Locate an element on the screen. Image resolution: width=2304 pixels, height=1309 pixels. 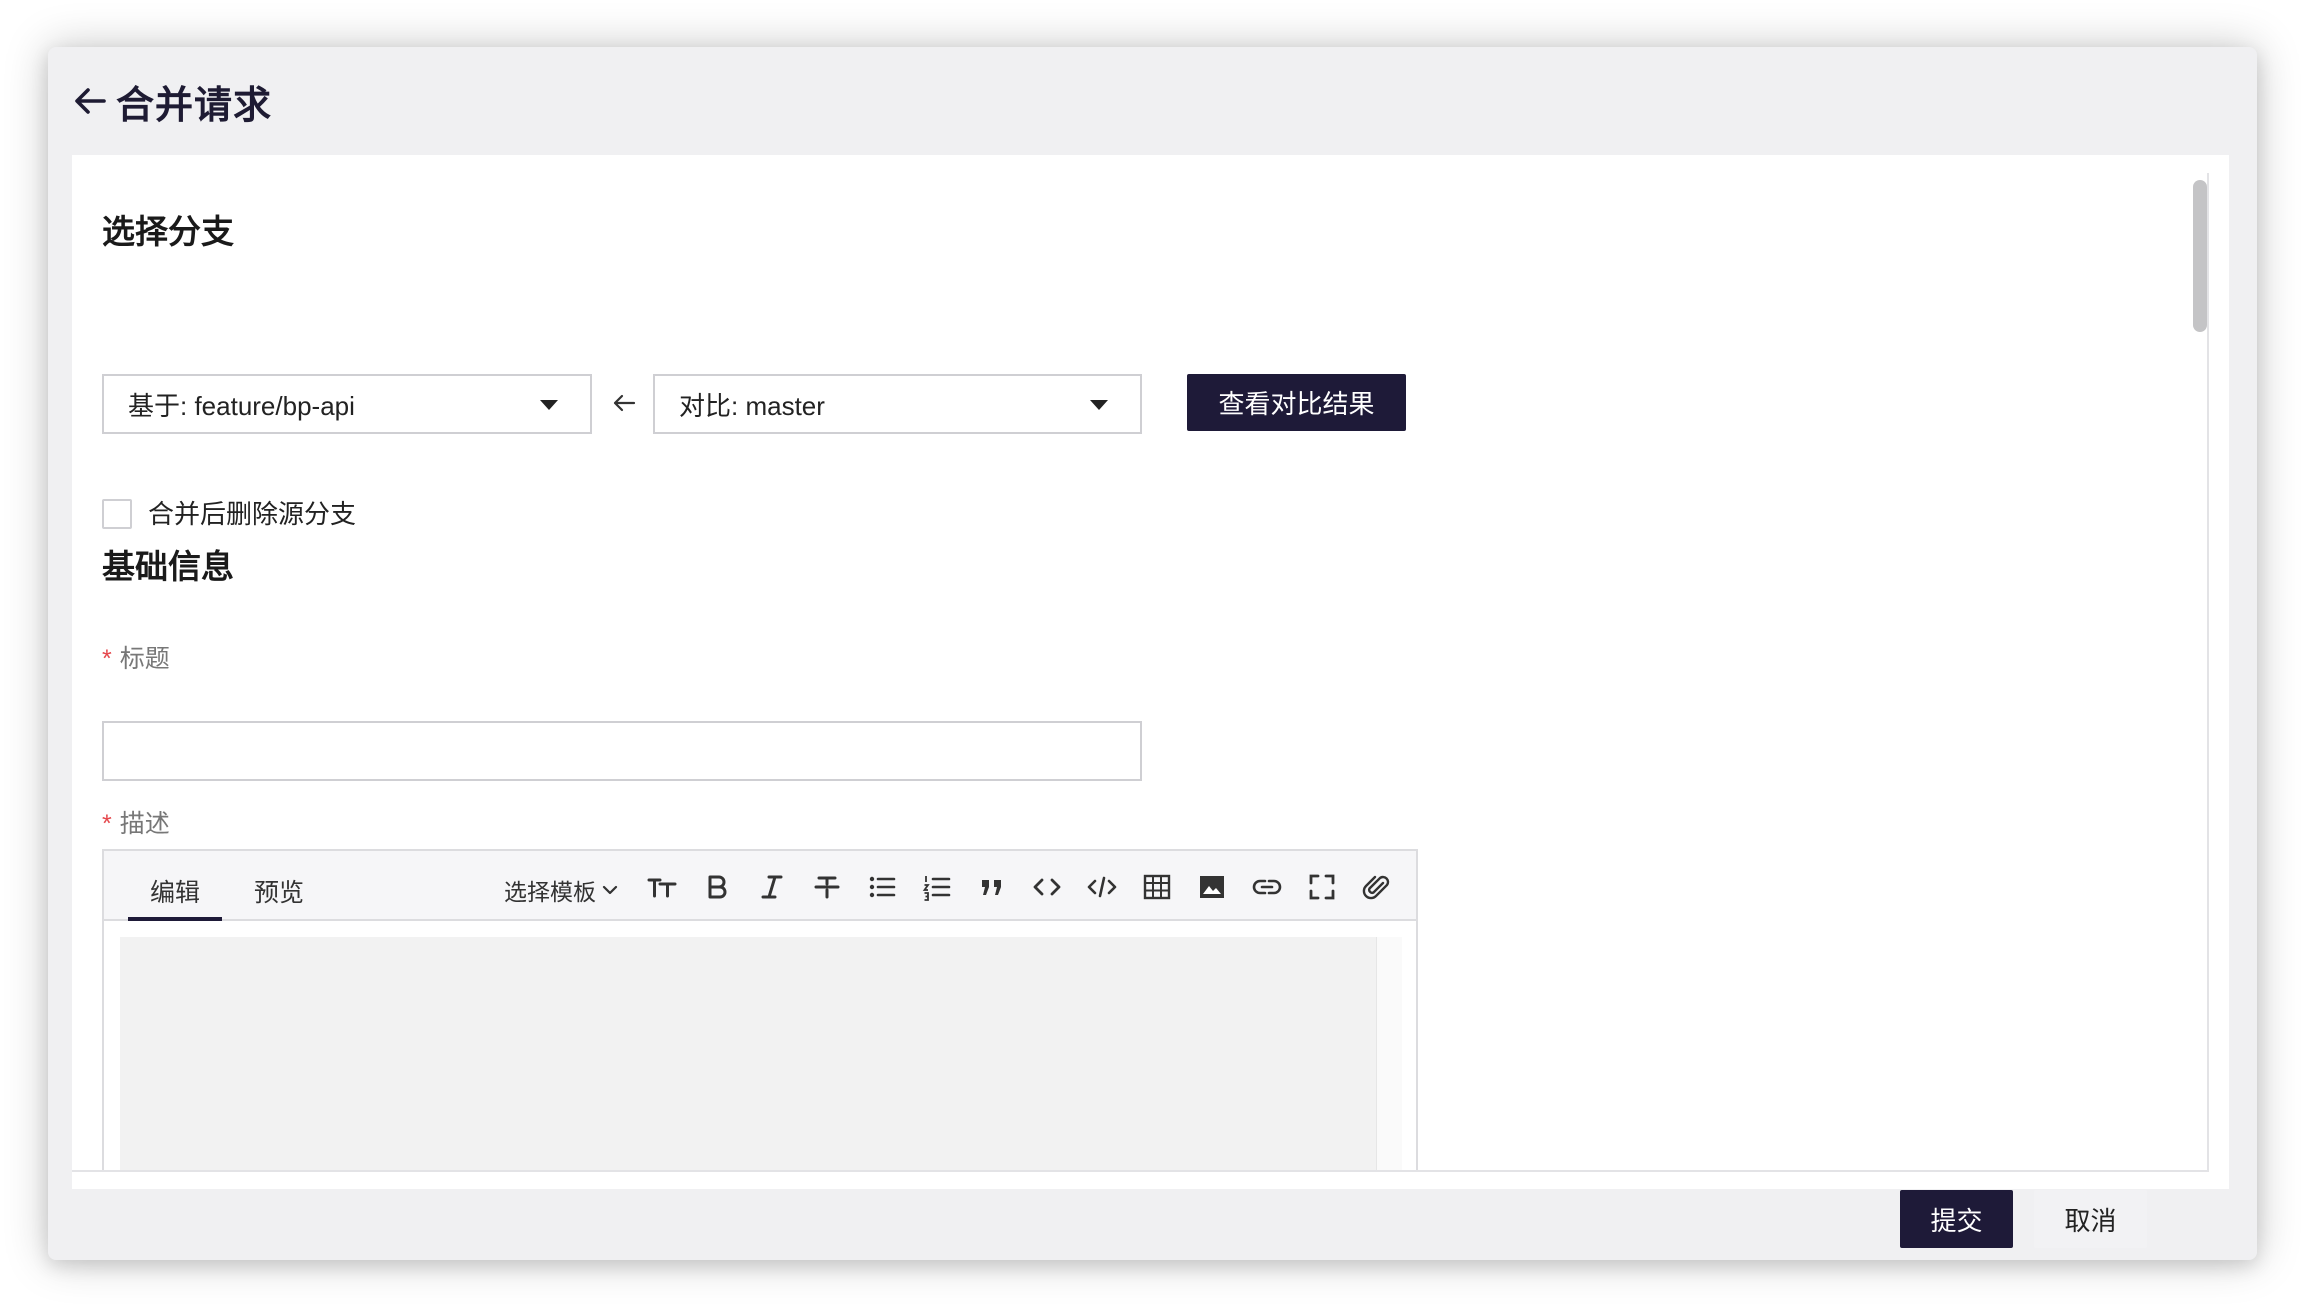
tab-preview: 预览 is located at coordinates (279, 893).